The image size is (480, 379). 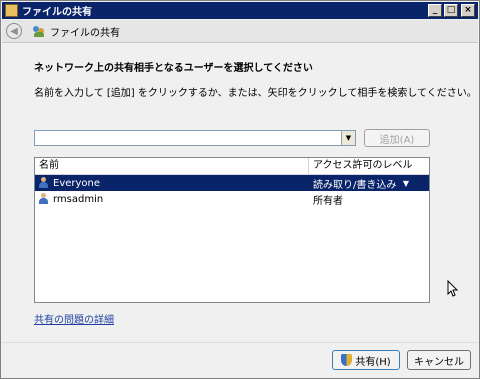 I want to click on user-icon, so click(x=44, y=199).